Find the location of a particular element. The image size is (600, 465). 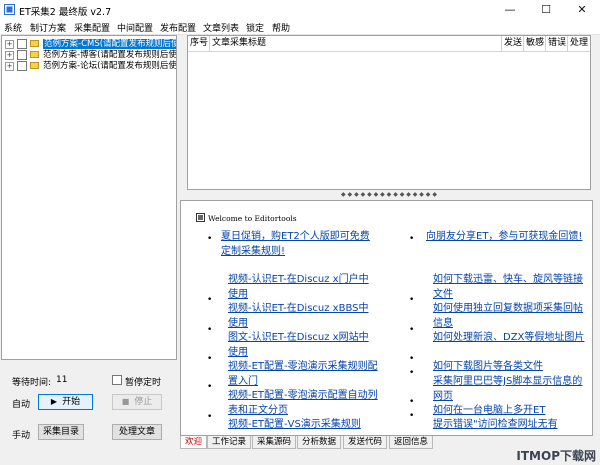

title-bar: ET采集2 最终版 v2.7 — ☐ ✕ is located at coordinates (300, 10).